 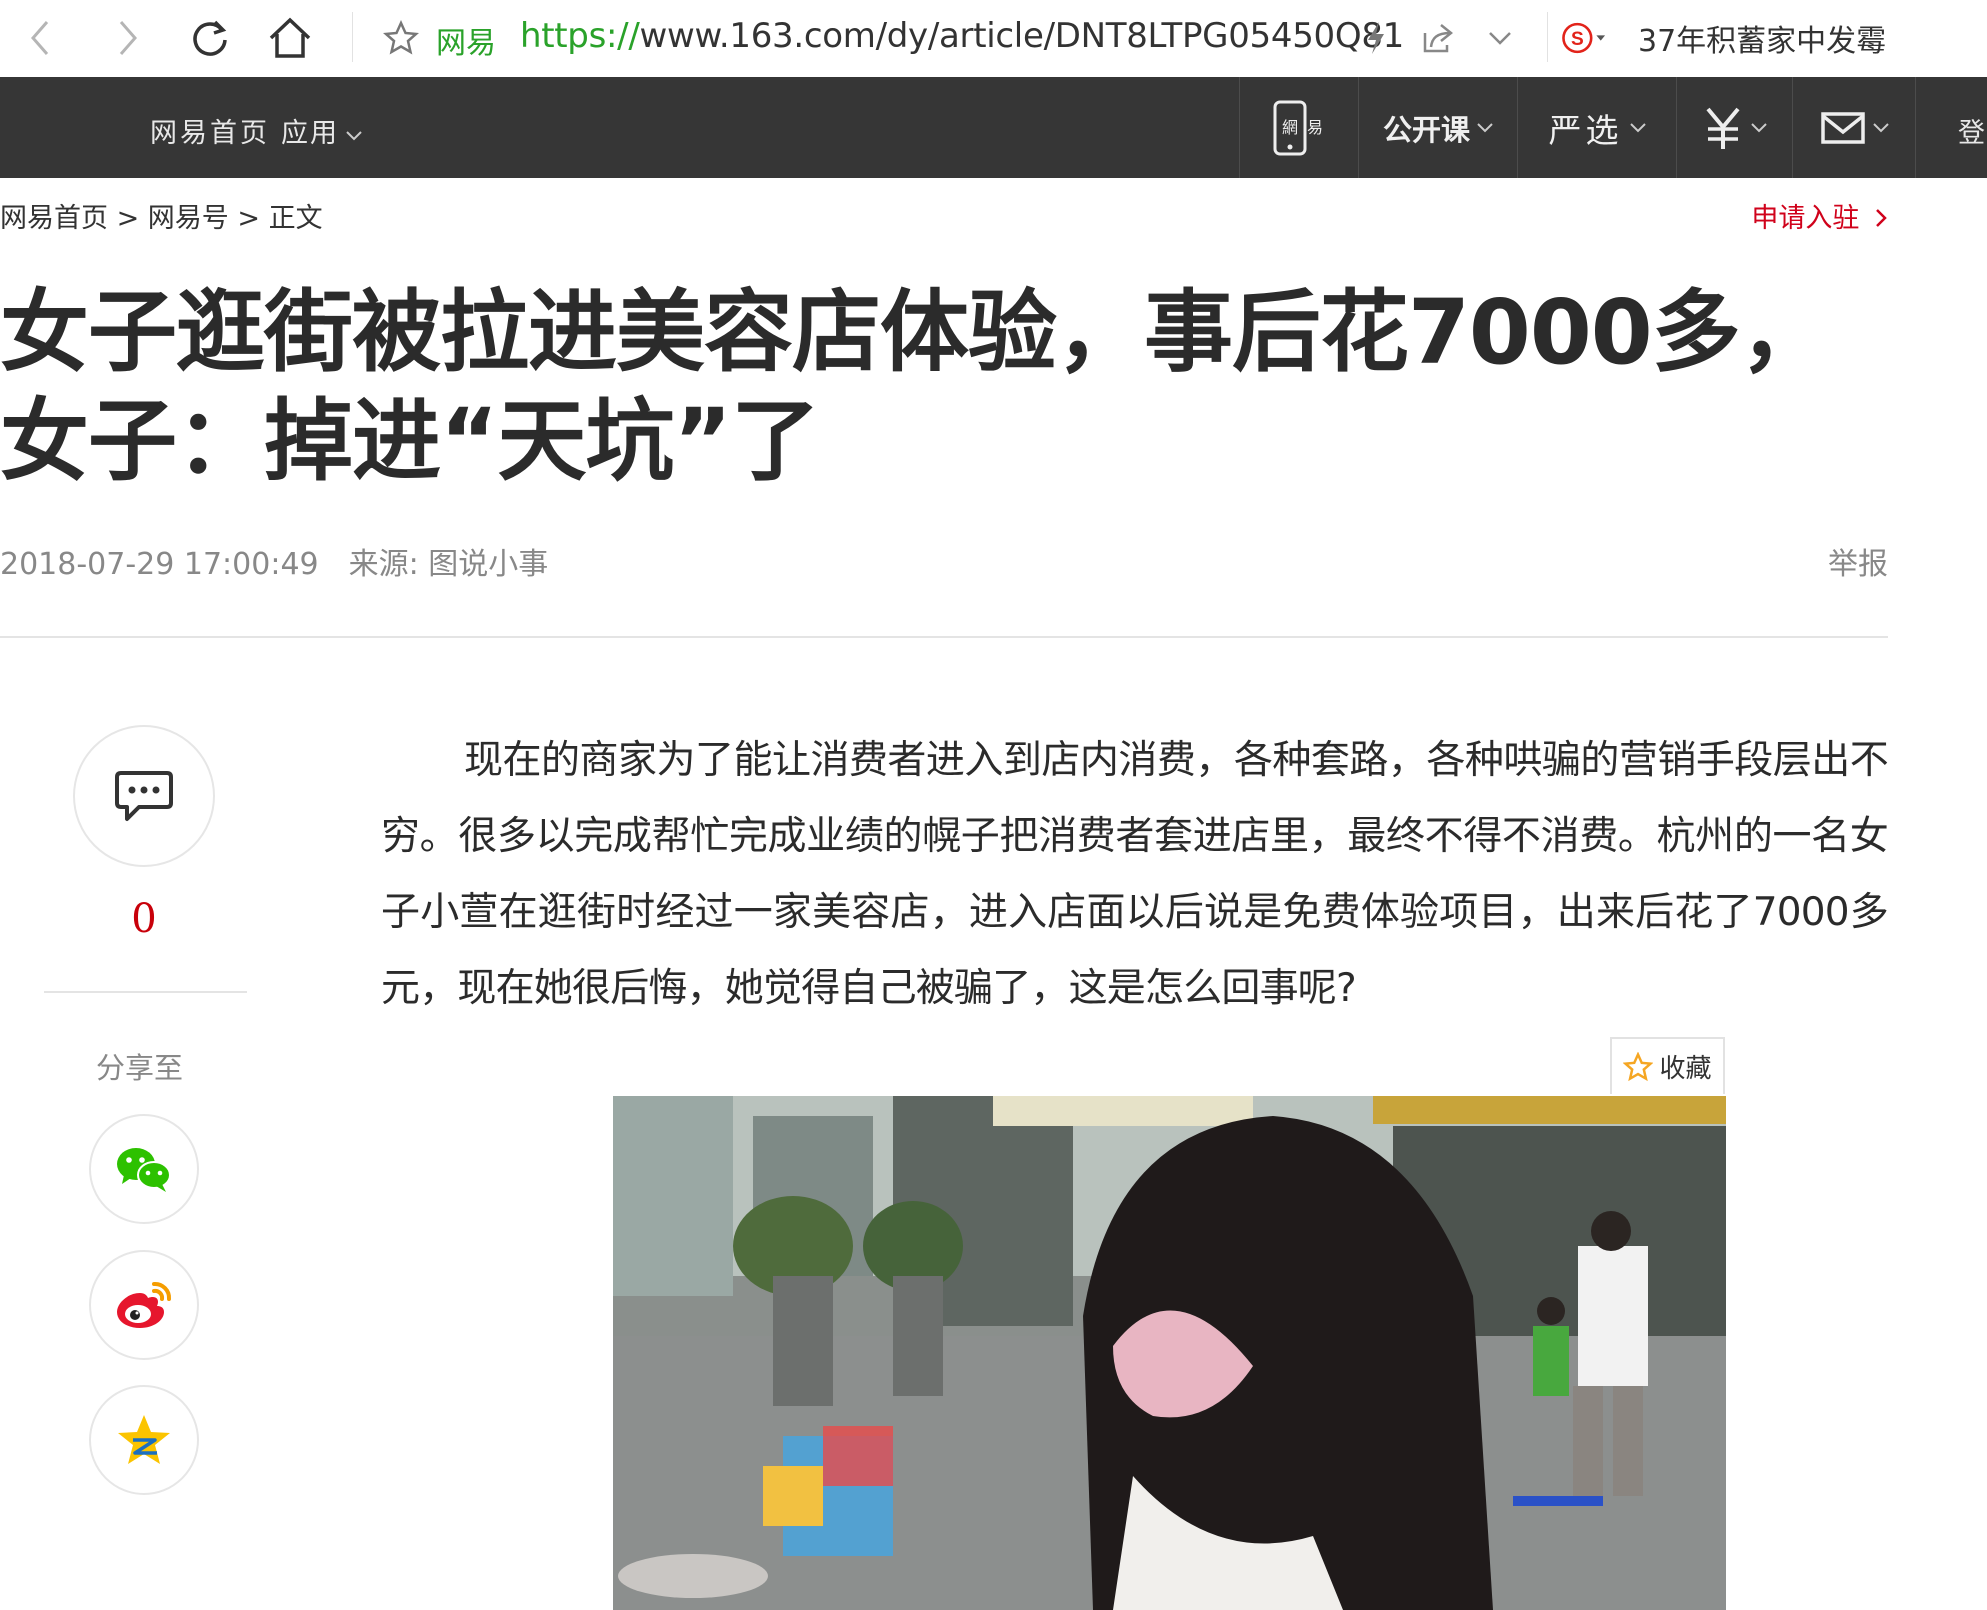 I want to click on weibo-icon, so click(x=144, y=1304).